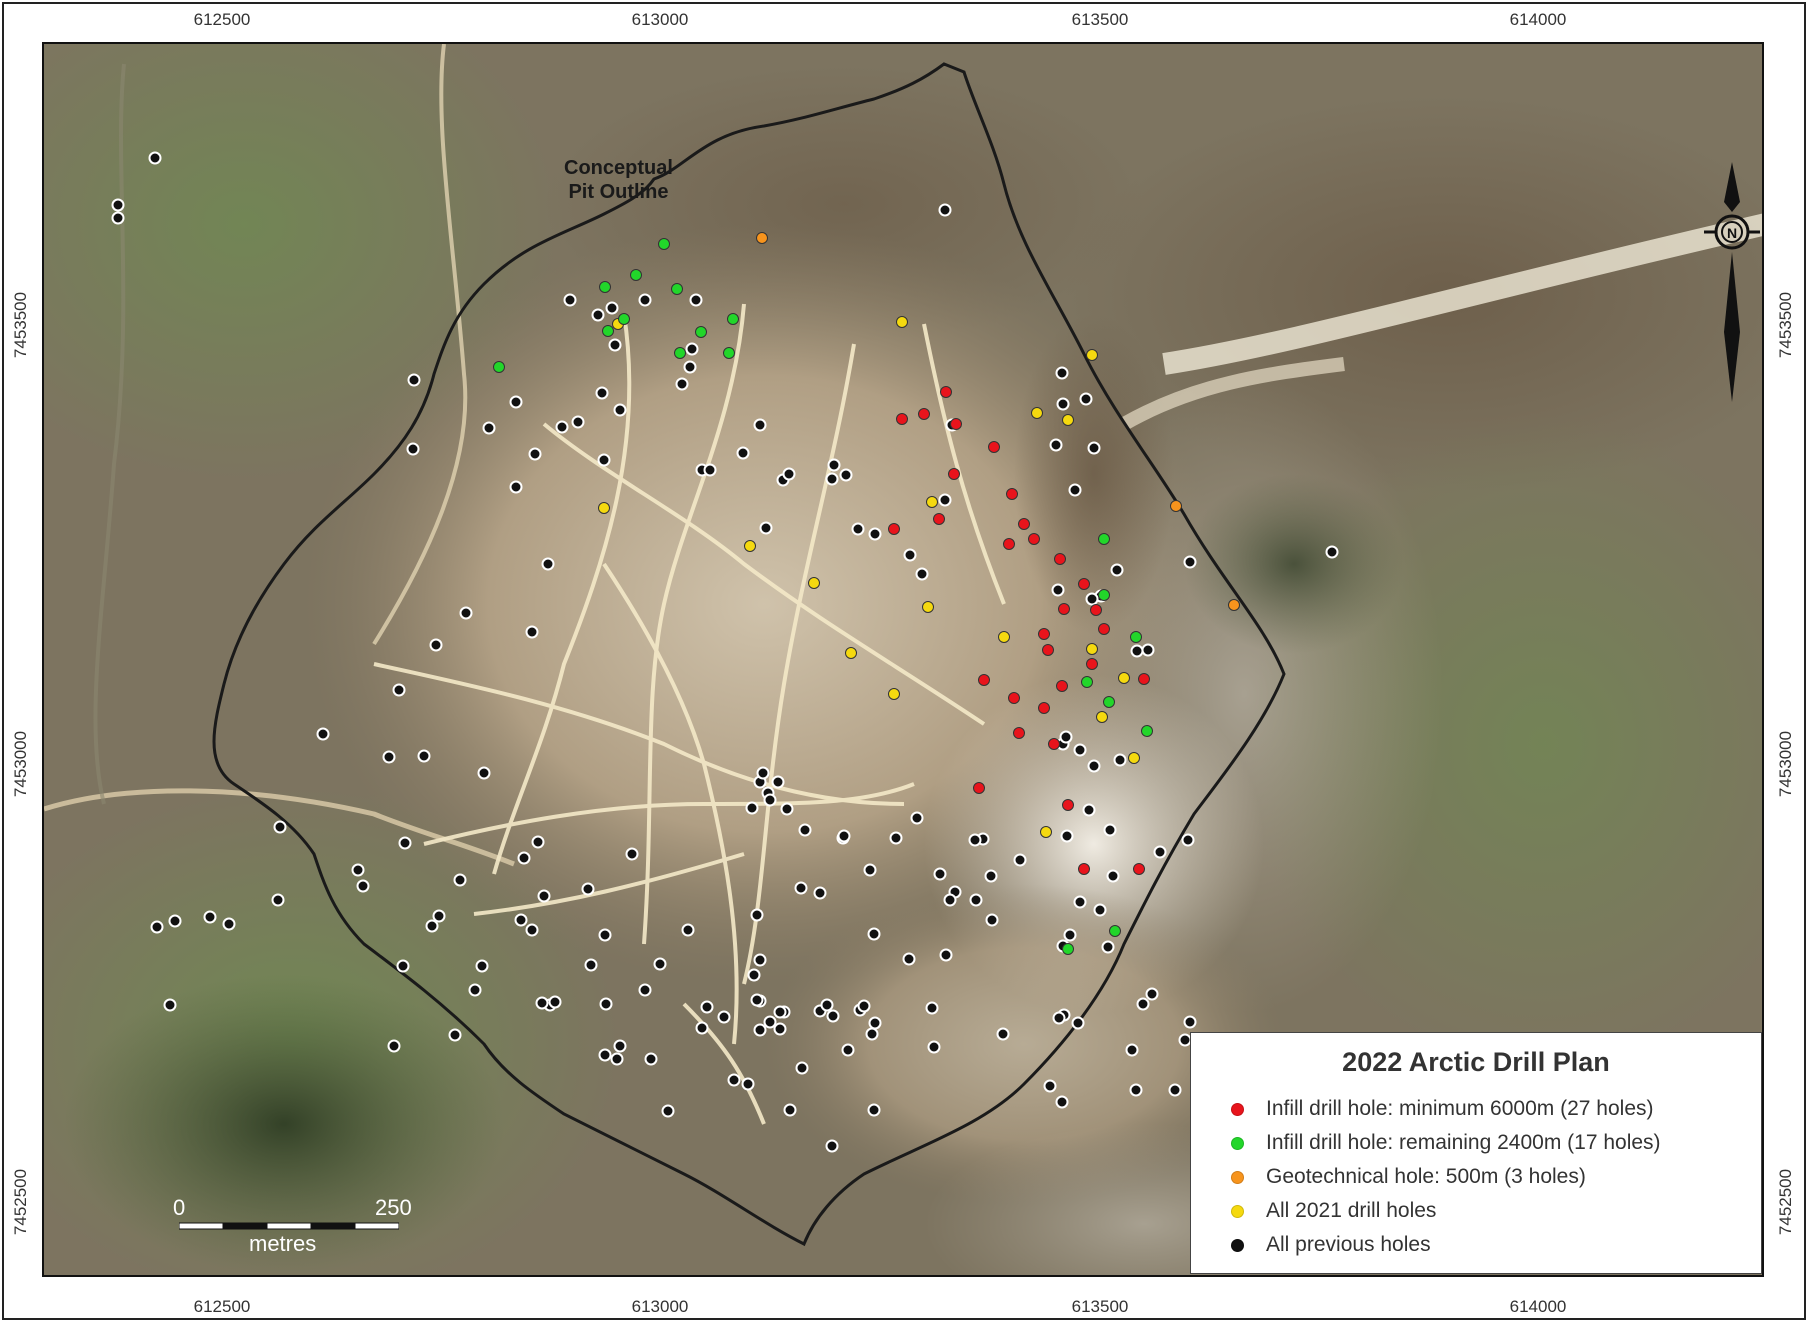 Image resolution: width=1810 pixels, height=1324 pixels. What do you see at coordinates (1331, 1245) in the screenshot?
I see `legend-item-previous-holes: All previous holes` at bounding box center [1331, 1245].